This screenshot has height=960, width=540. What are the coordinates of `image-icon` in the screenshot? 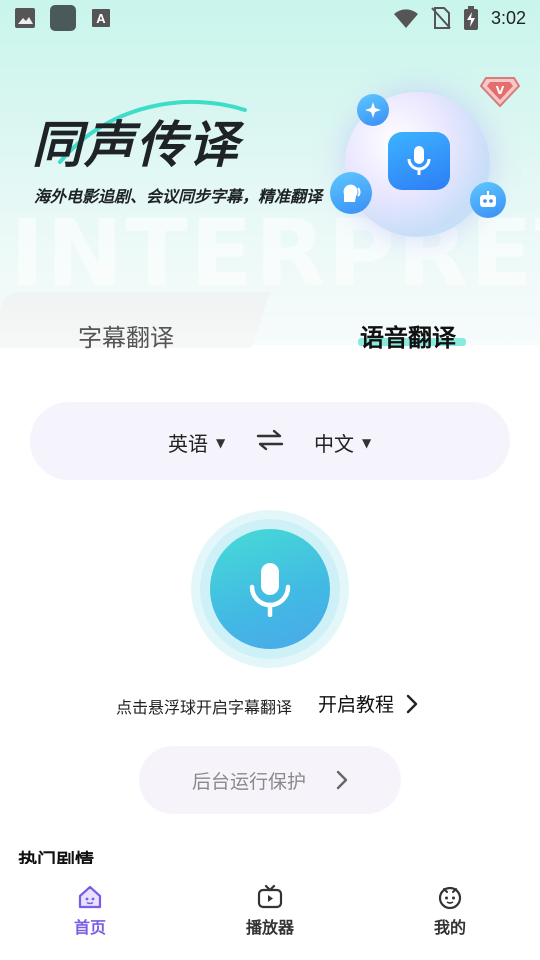 It's located at (25, 18).